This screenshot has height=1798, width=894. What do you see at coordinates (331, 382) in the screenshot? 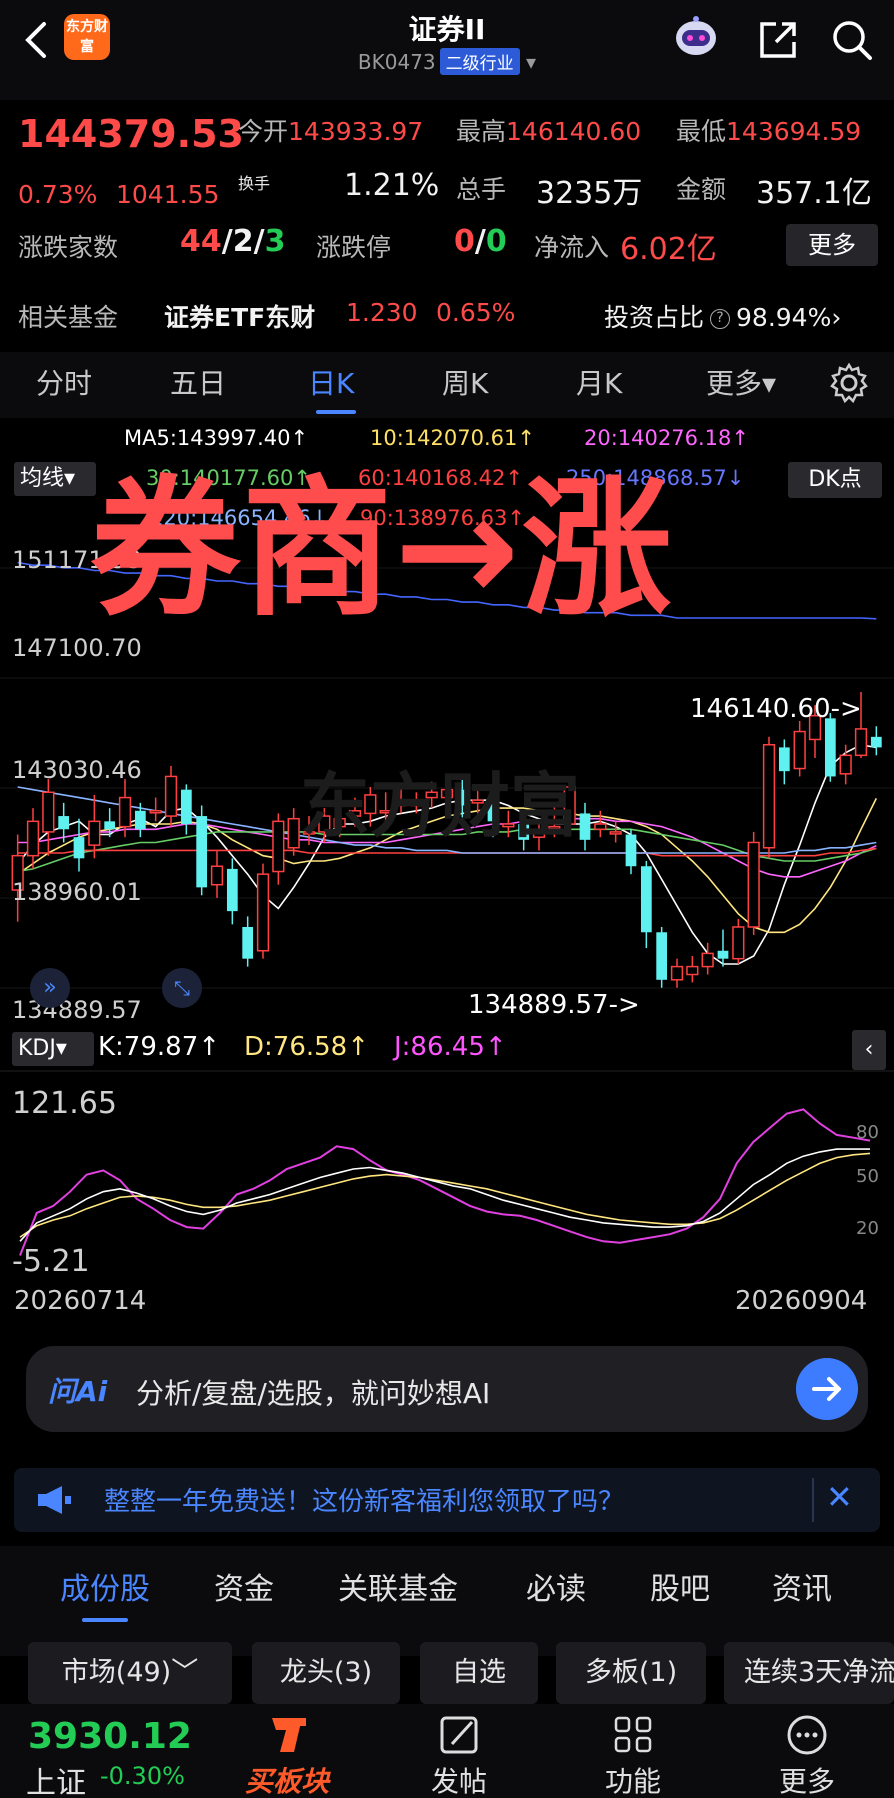
I see `tab-daily-k: 日K` at bounding box center [331, 382].